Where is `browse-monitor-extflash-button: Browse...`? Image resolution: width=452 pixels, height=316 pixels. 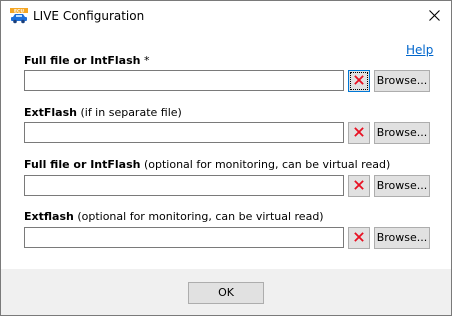 browse-monitor-extflash-button: Browse... is located at coordinates (402, 238).